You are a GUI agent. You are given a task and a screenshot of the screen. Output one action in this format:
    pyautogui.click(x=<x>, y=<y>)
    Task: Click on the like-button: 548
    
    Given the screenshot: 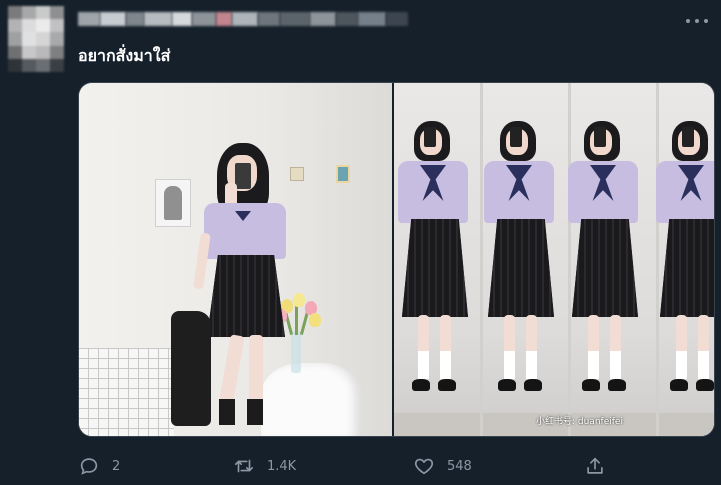 What is the action you would take?
    pyautogui.click(x=442, y=466)
    